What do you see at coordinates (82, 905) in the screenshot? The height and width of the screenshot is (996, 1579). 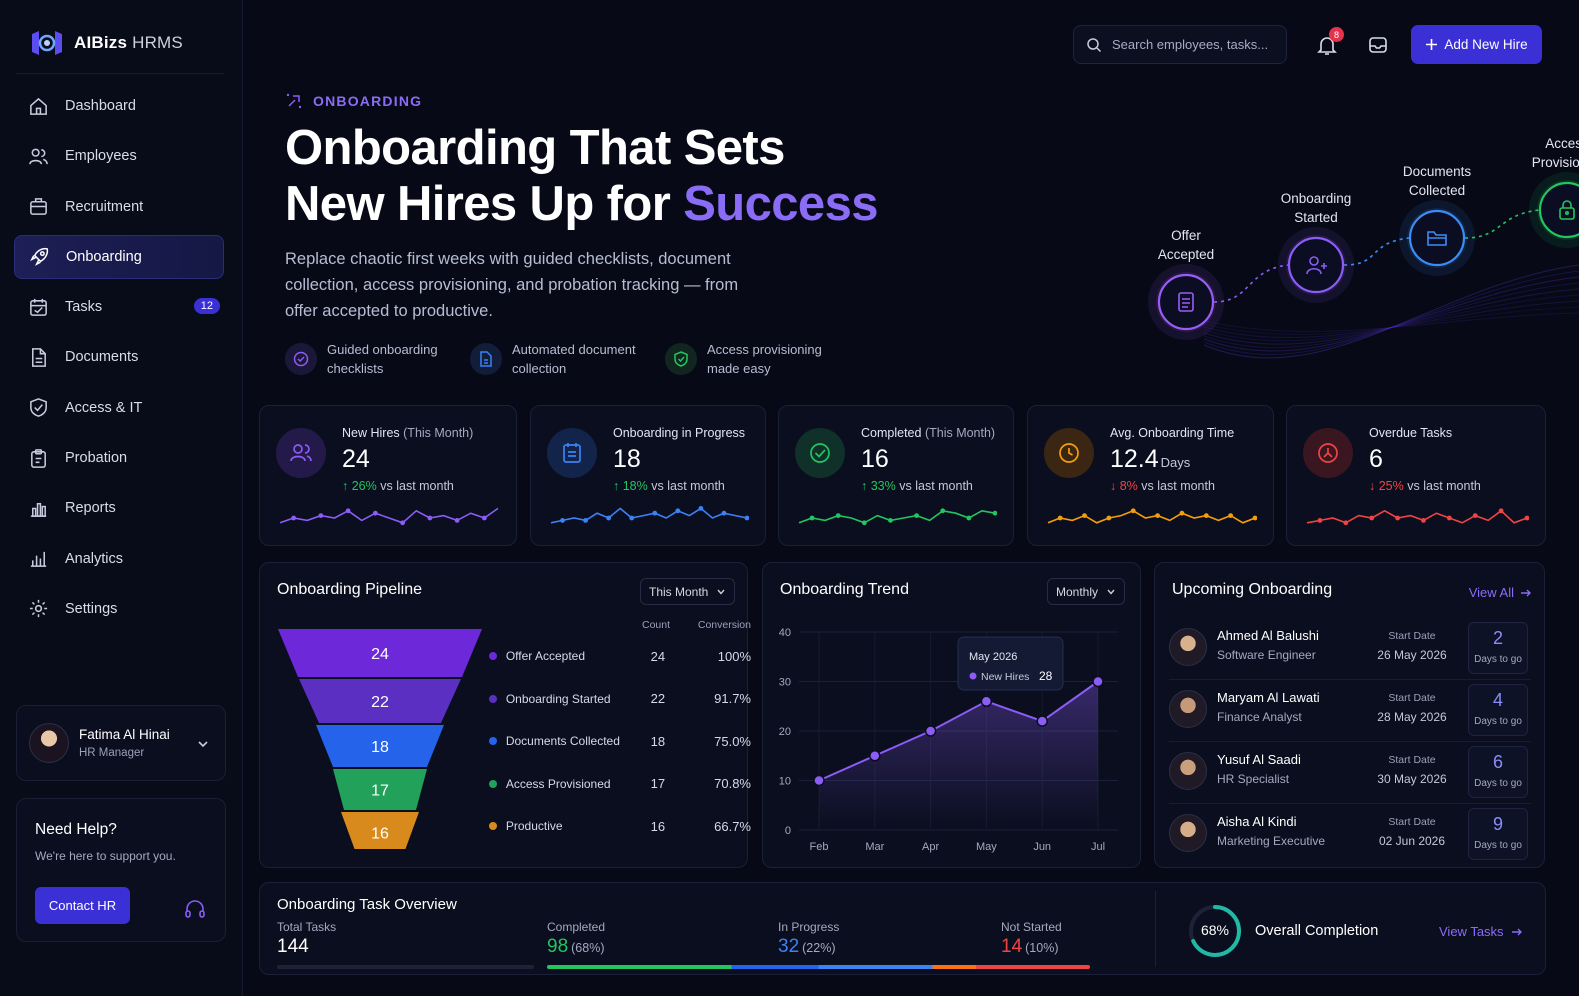 I see `contact-hr-button: Contact HR` at bounding box center [82, 905].